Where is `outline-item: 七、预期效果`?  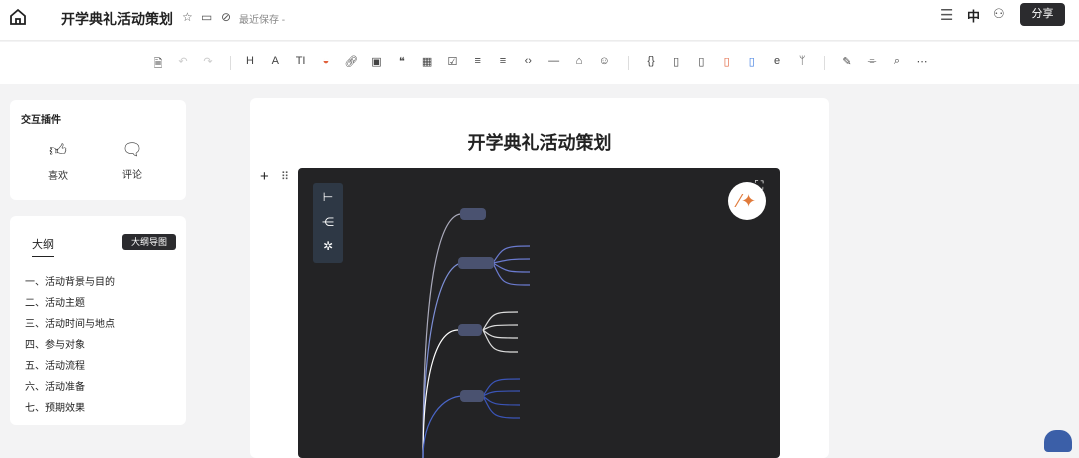
outline-item: 七、预期效果 is located at coordinates (55, 406).